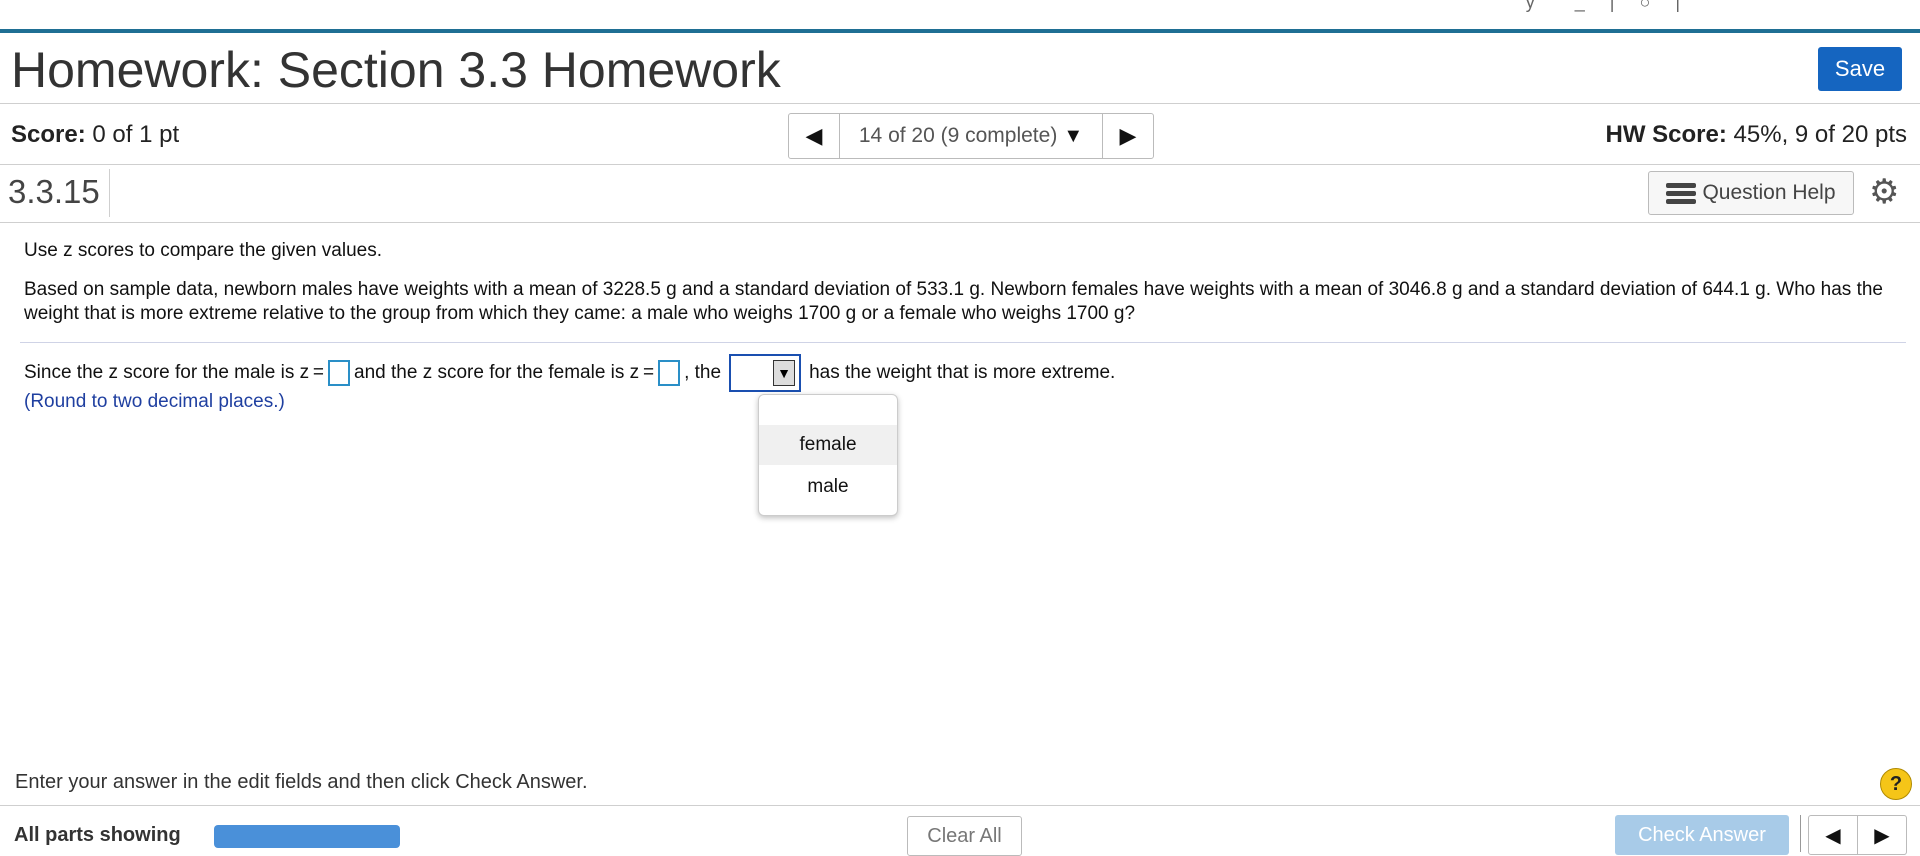  Describe the element at coordinates (54, 191) in the screenshot. I see `question-number: 3.3.15` at that location.